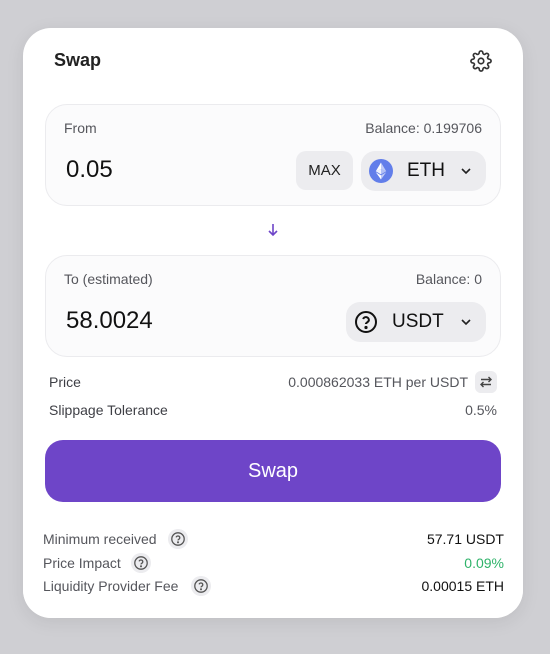 Image resolution: width=550 pixels, height=654 pixels. Describe the element at coordinates (108, 279) in the screenshot. I see `to-label: To (estimated)` at that location.